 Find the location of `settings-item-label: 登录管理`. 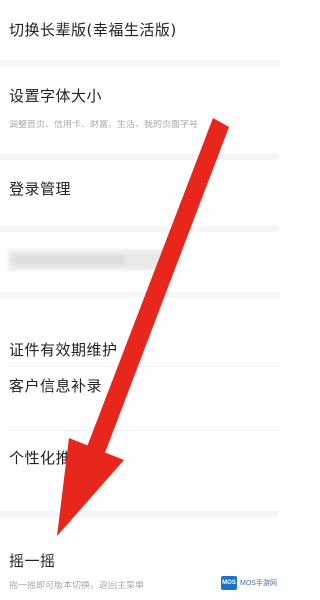

settings-item-label: 登录管理 is located at coordinates (40, 189).